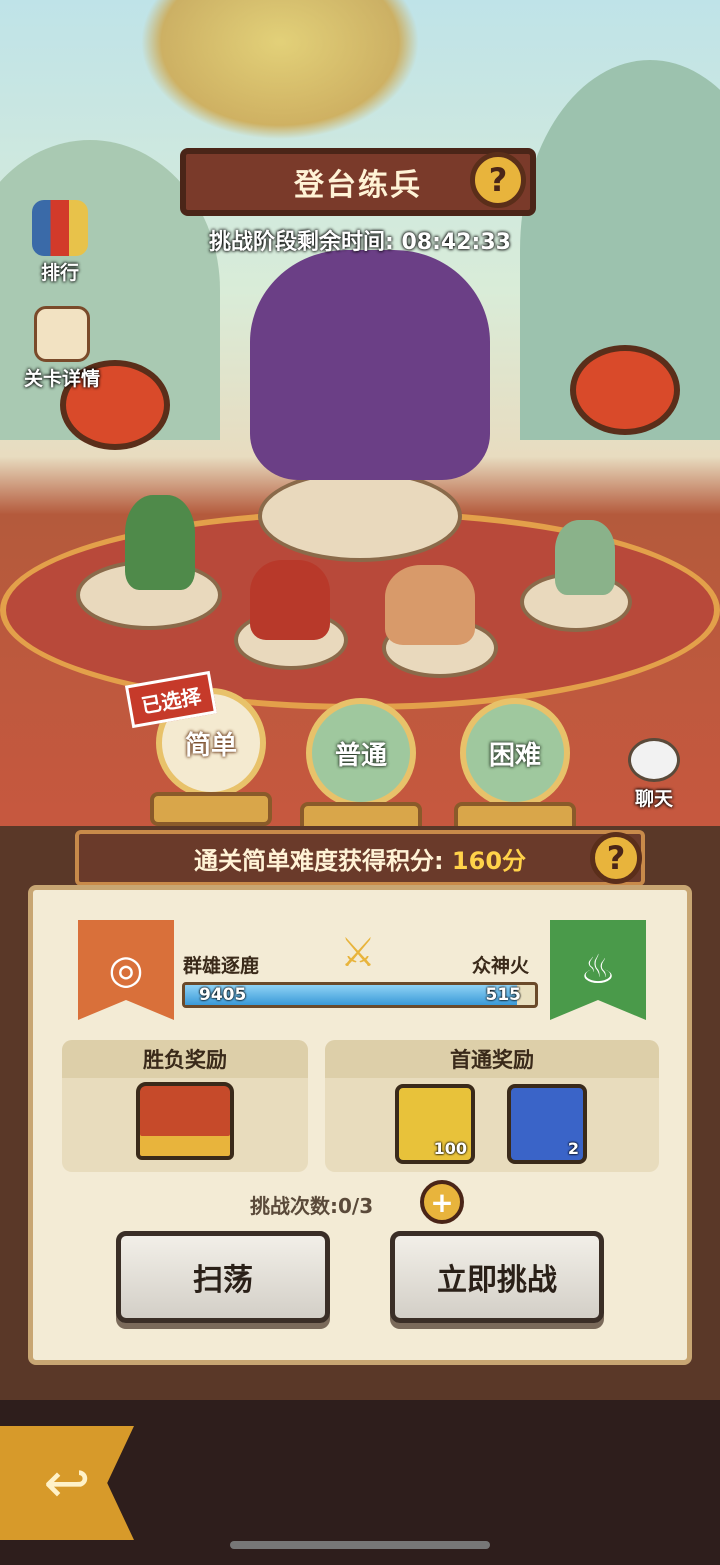  What do you see at coordinates (370, 365) in the screenshot?
I see `boss-figure` at bounding box center [370, 365].